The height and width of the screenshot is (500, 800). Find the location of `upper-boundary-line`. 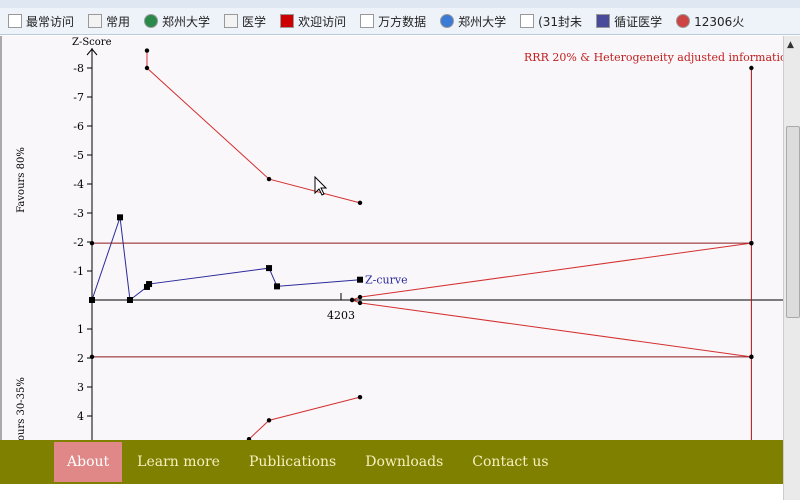

upper-boundary-line is located at coordinates (253, 127).